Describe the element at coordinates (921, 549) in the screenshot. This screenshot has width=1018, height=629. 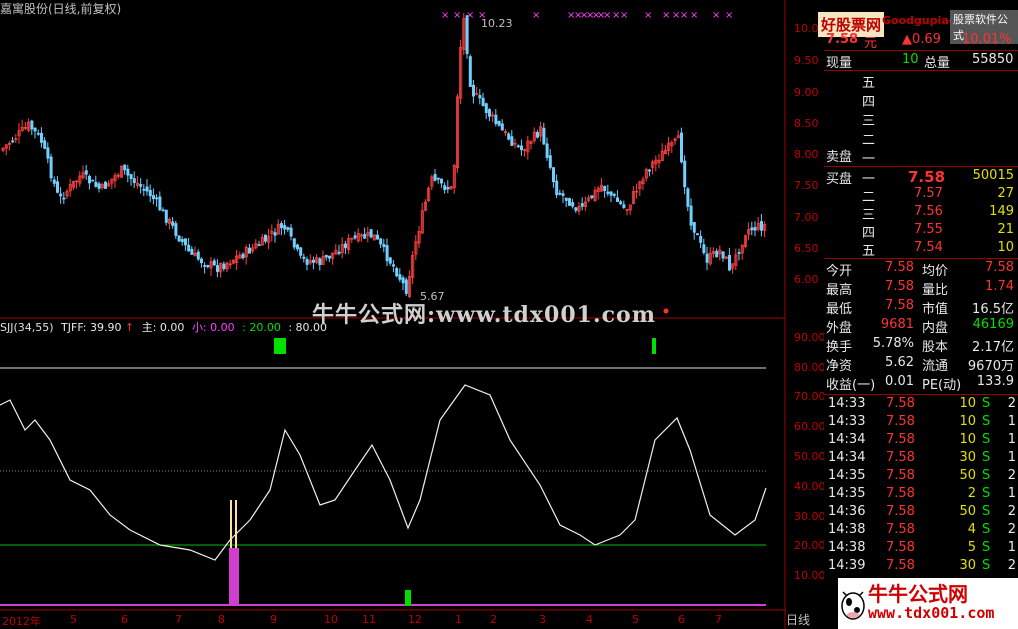
I see `tick-row: 14:38 7.58 5 S 1` at that location.